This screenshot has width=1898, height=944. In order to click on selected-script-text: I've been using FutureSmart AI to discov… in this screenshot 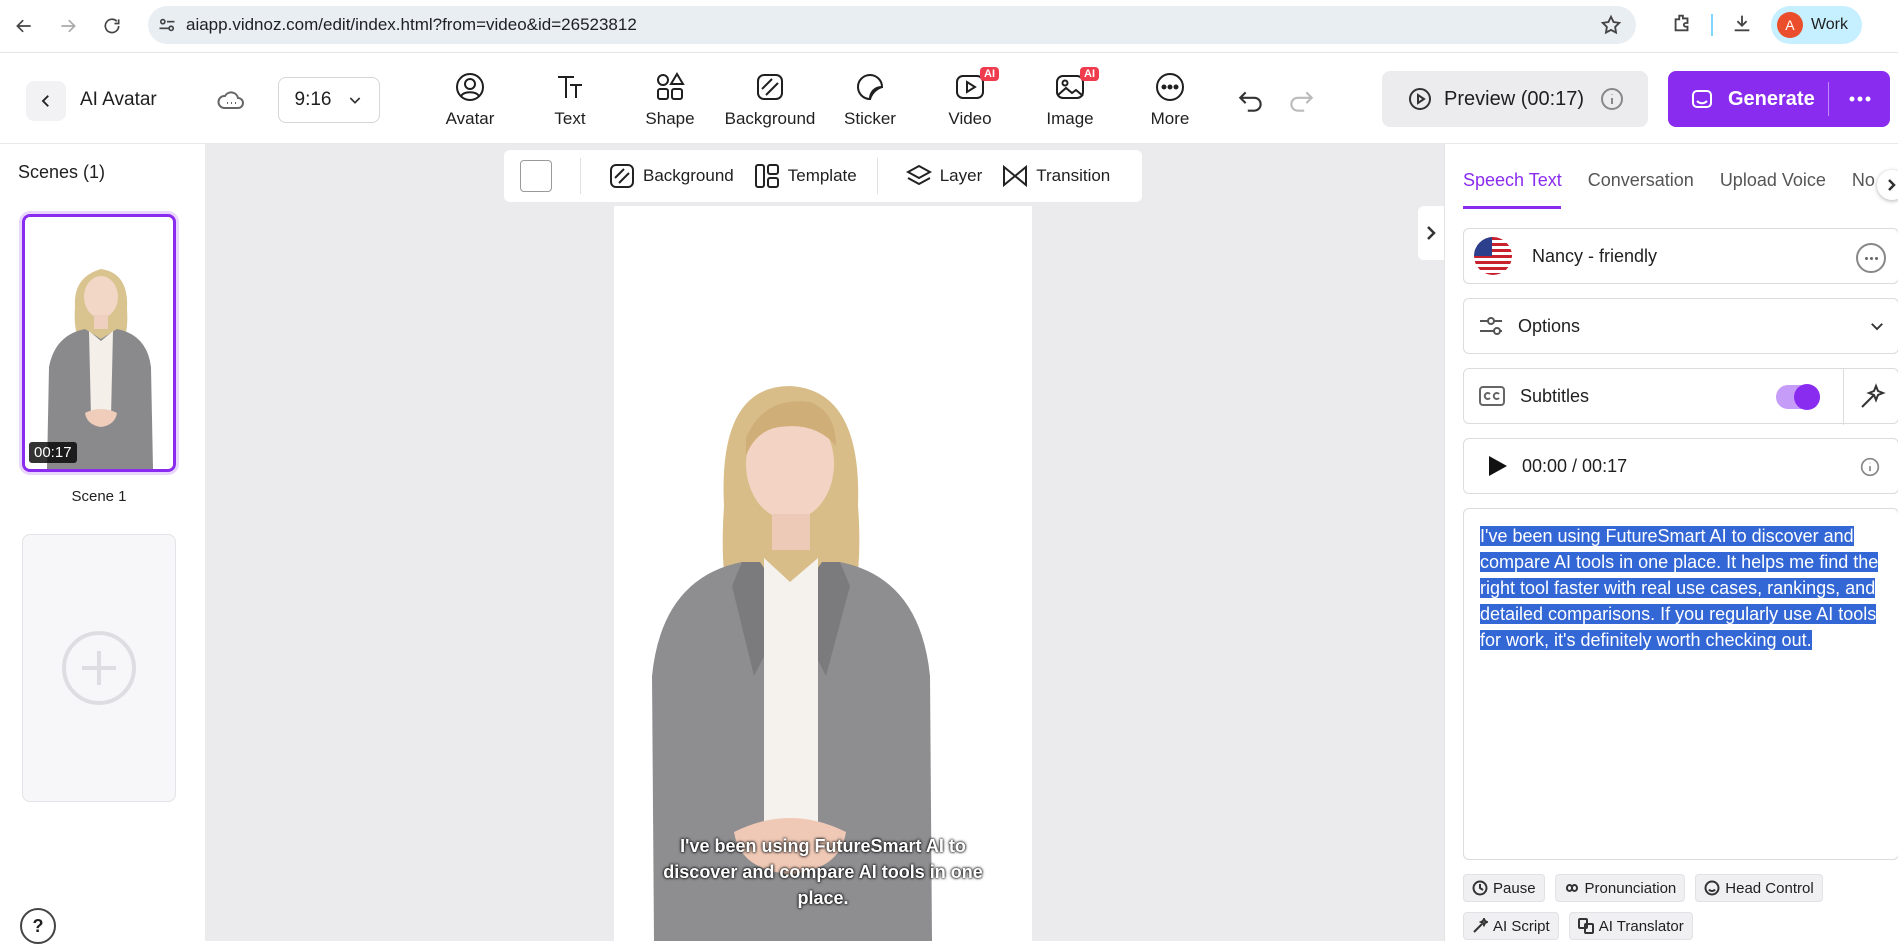, I will do `click(1679, 588)`.